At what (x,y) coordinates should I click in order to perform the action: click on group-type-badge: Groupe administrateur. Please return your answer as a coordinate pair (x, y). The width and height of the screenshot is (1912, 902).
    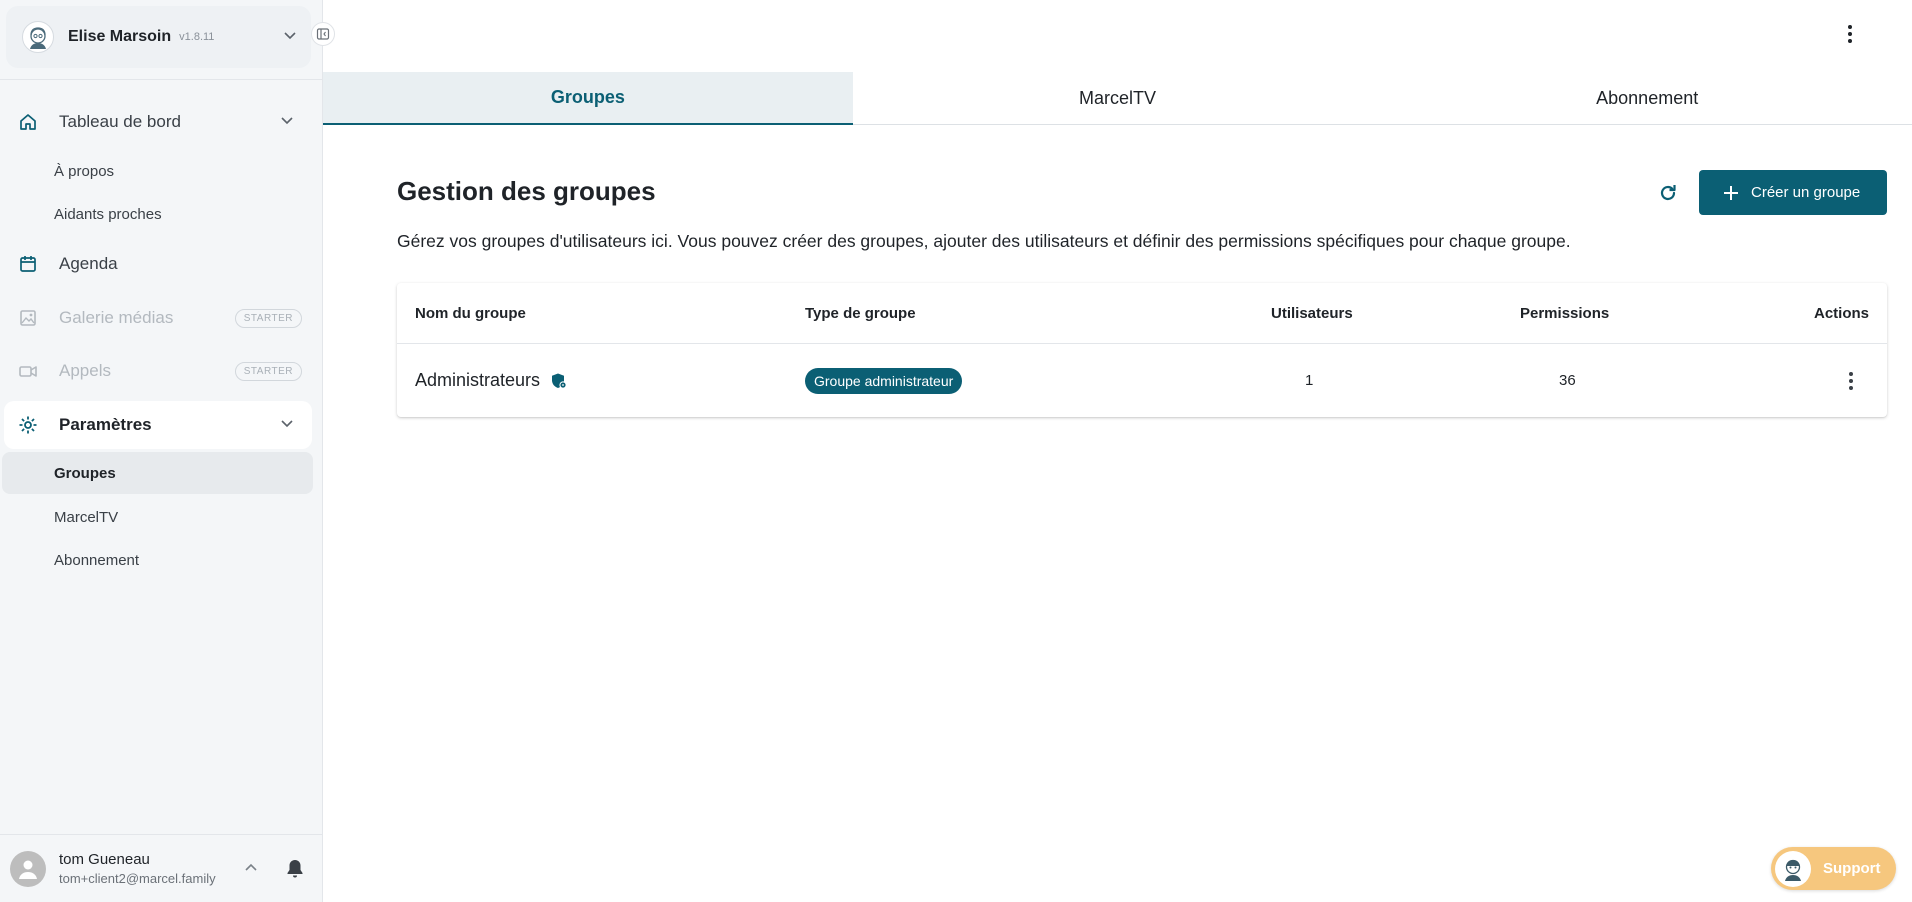
    Looking at the image, I should click on (884, 380).